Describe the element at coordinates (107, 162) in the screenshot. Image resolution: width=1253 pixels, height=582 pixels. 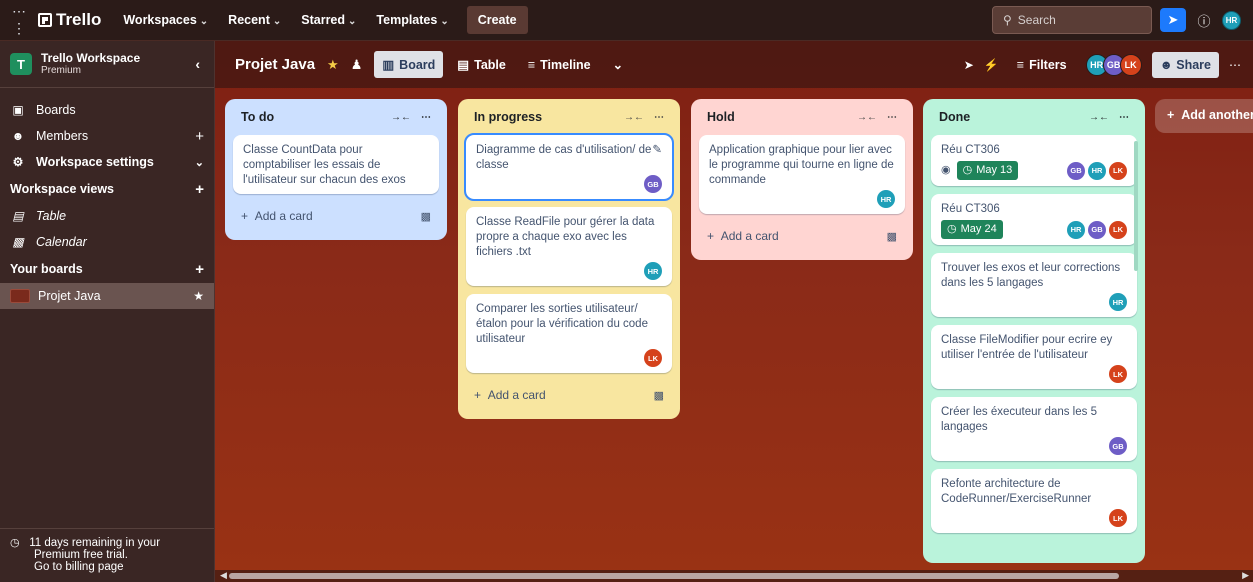
I see `sidebar-item-workspace-settings: ⚙ Workspace settings ⌄` at that location.